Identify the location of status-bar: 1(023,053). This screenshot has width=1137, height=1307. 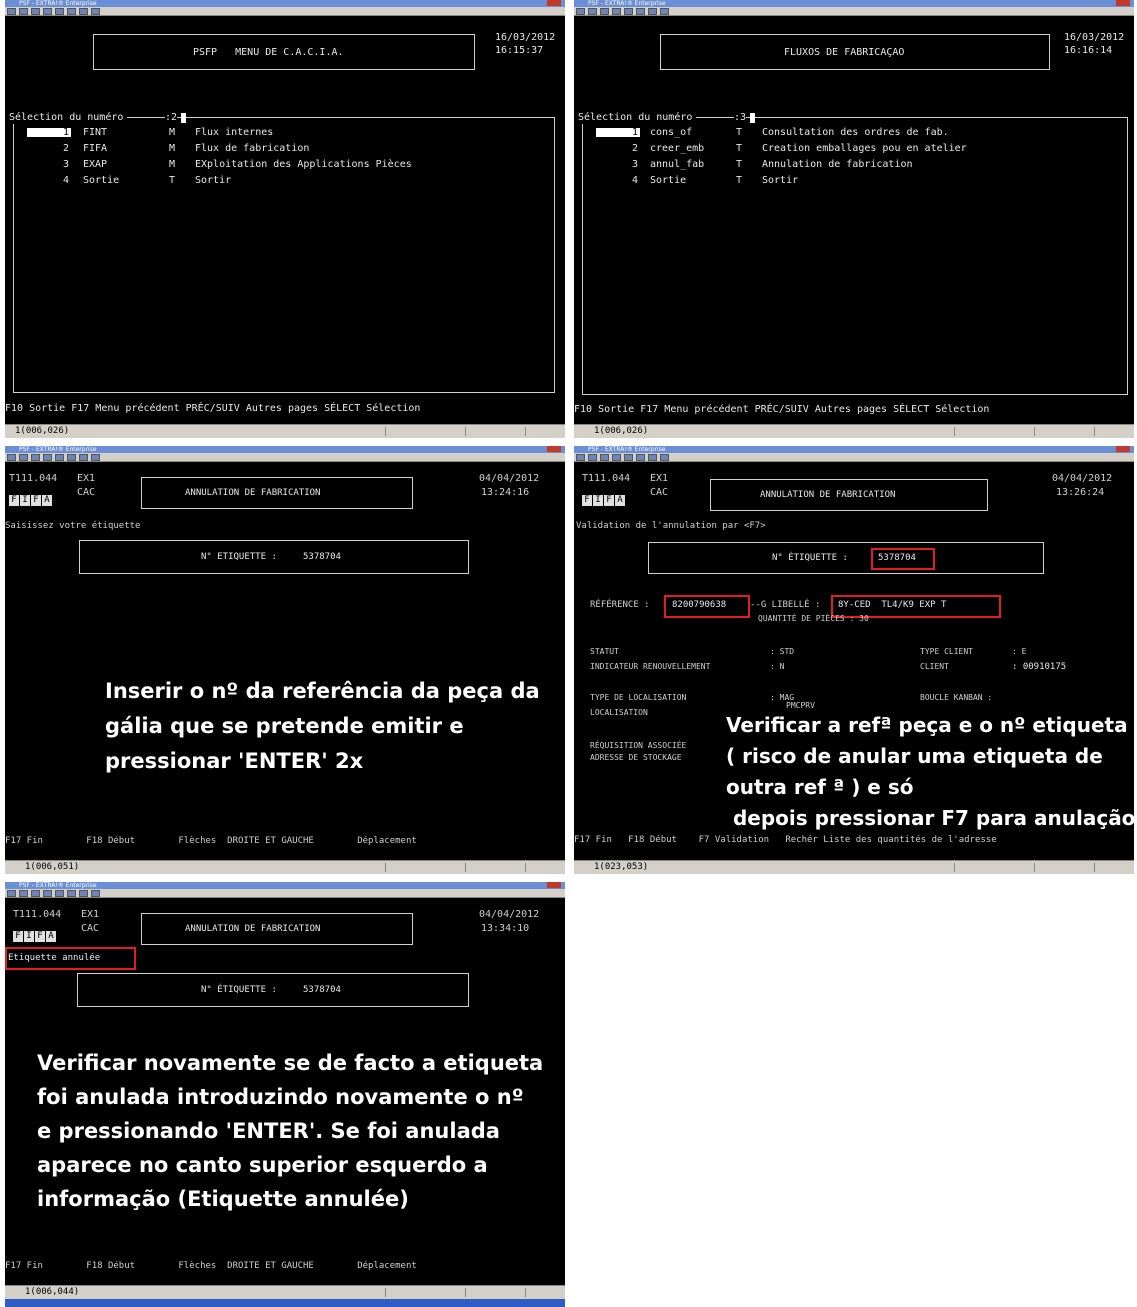
(854, 867).